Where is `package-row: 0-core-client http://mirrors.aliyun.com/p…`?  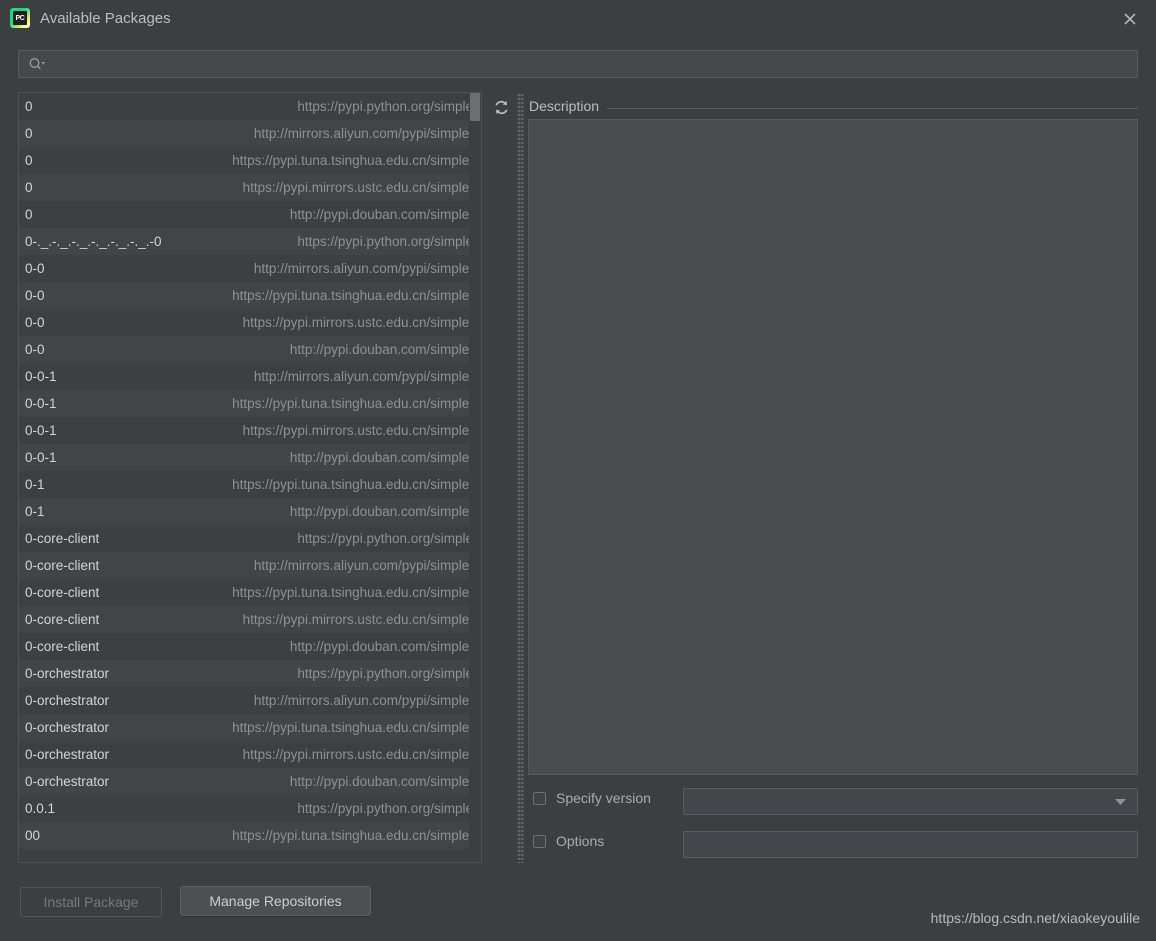 package-row: 0-core-client http://mirrors.aliyun.com/p… is located at coordinates (250, 565).